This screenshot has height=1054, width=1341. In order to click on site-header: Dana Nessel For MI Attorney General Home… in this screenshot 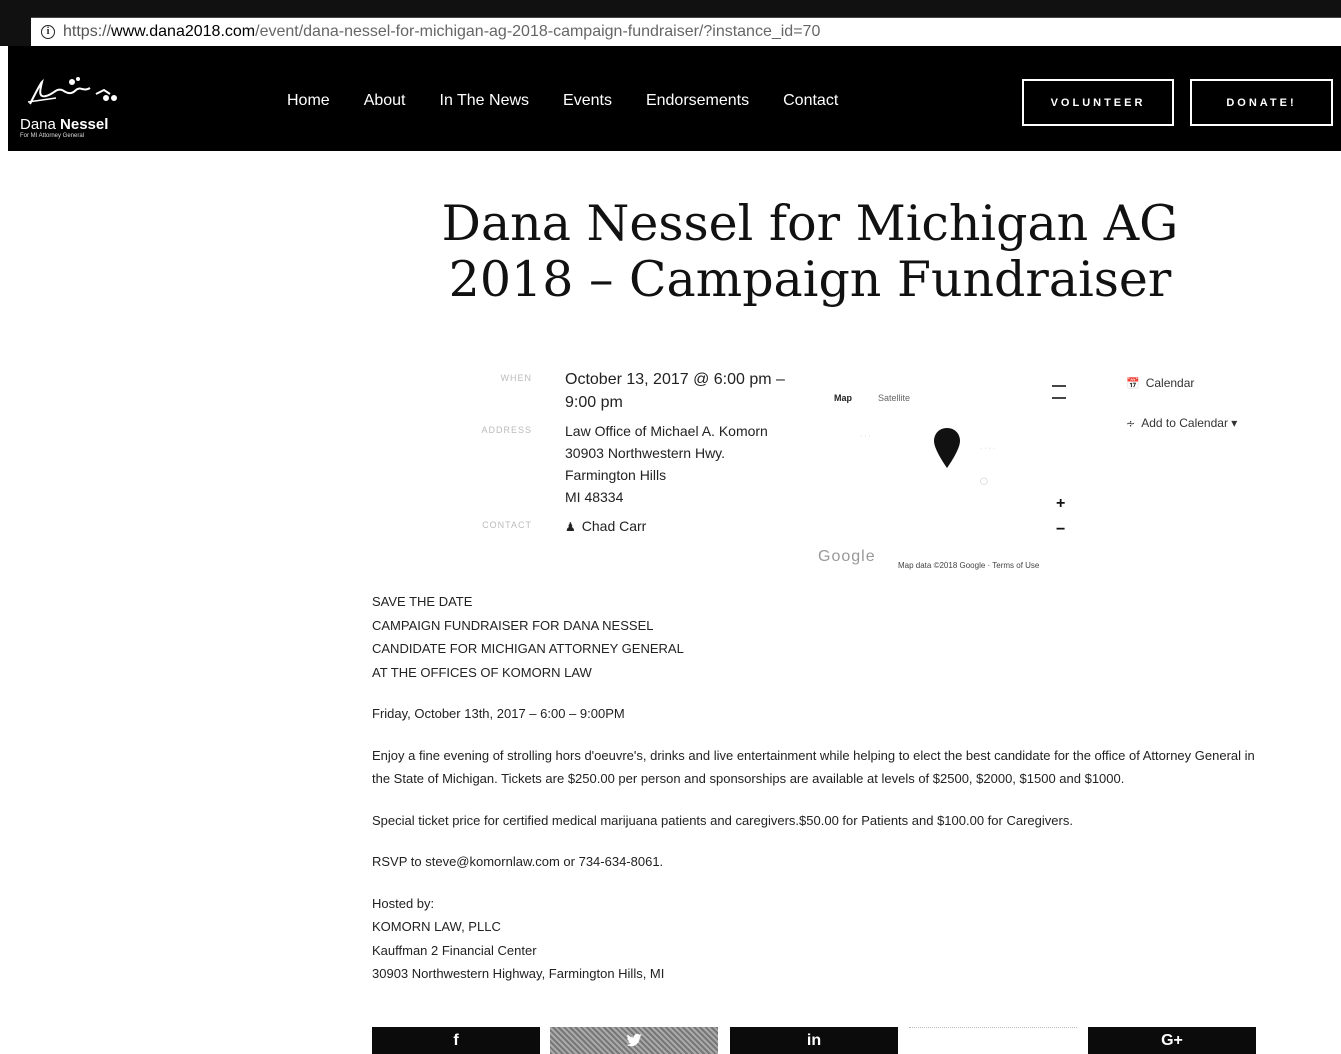, I will do `click(674, 98)`.